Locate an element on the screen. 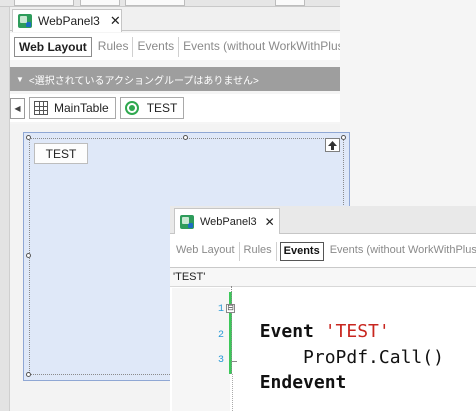  breadcrumb-label: MainTable is located at coordinates (81, 108).